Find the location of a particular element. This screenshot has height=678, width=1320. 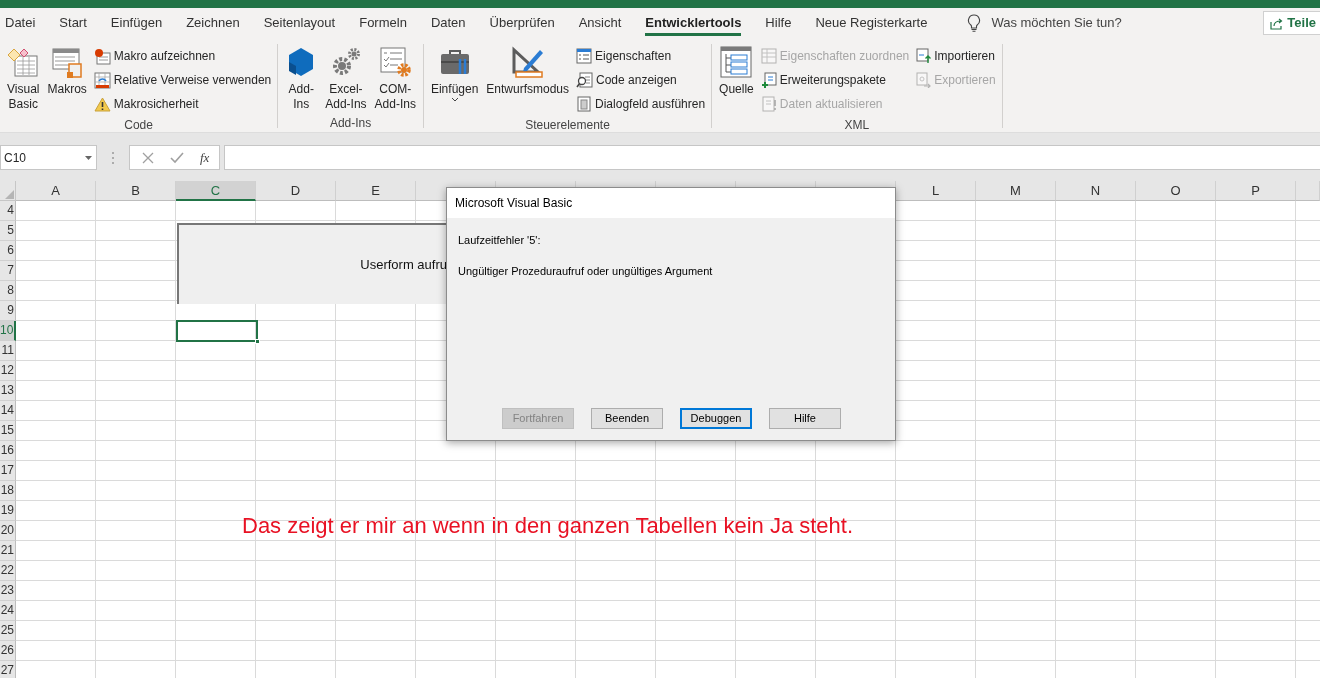

ribbon-tab: Ansicht is located at coordinates (600, 23).